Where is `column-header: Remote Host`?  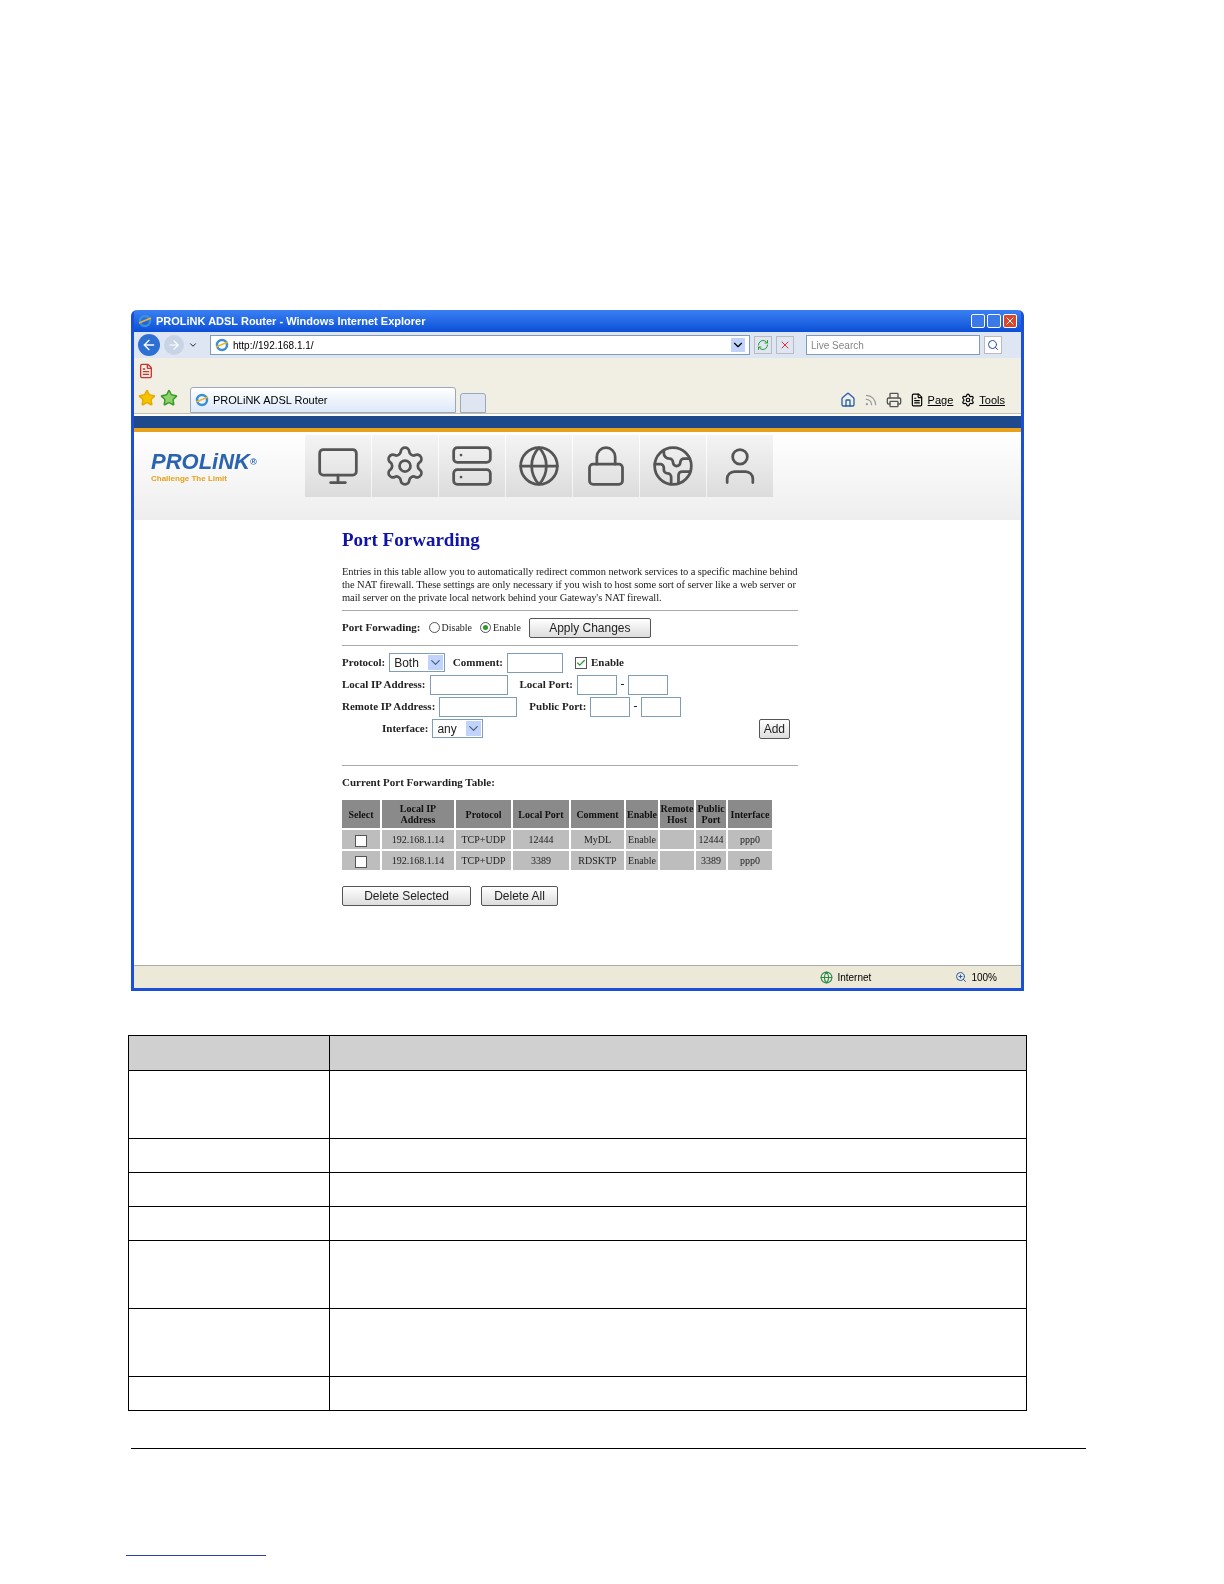
column-header: Remote Host is located at coordinates (677, 814).